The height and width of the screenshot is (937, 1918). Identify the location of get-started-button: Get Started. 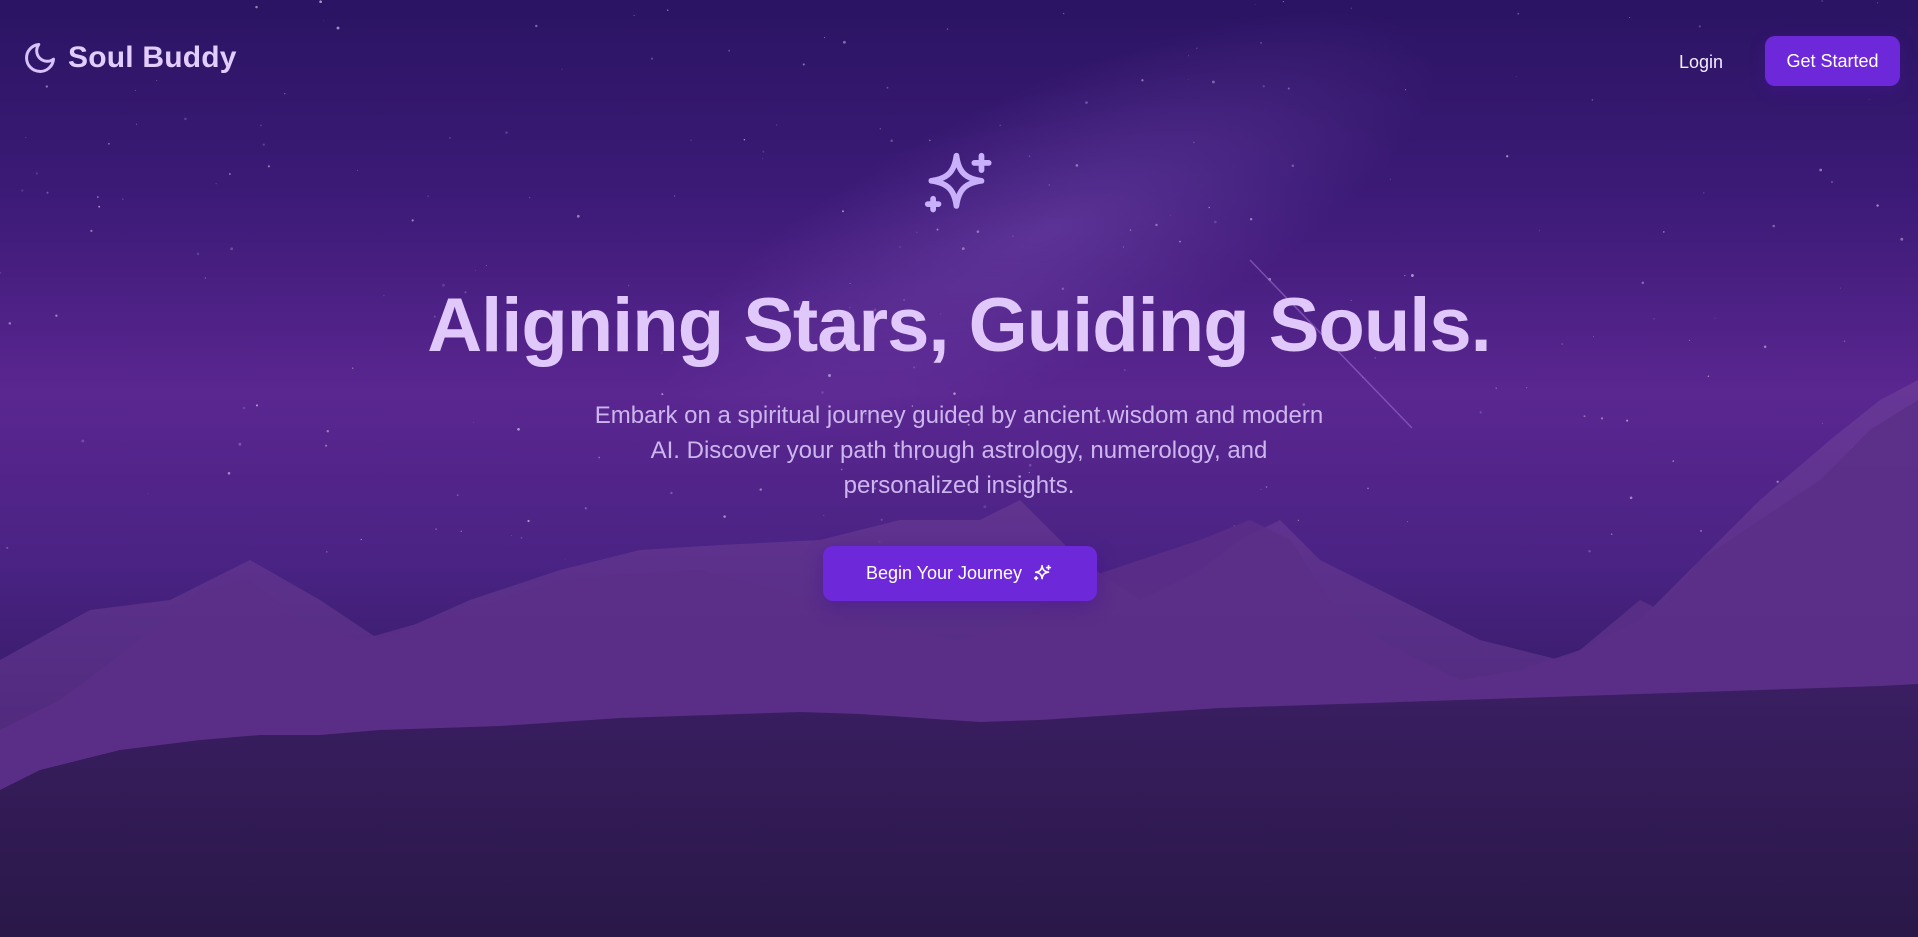
(1832, 61).